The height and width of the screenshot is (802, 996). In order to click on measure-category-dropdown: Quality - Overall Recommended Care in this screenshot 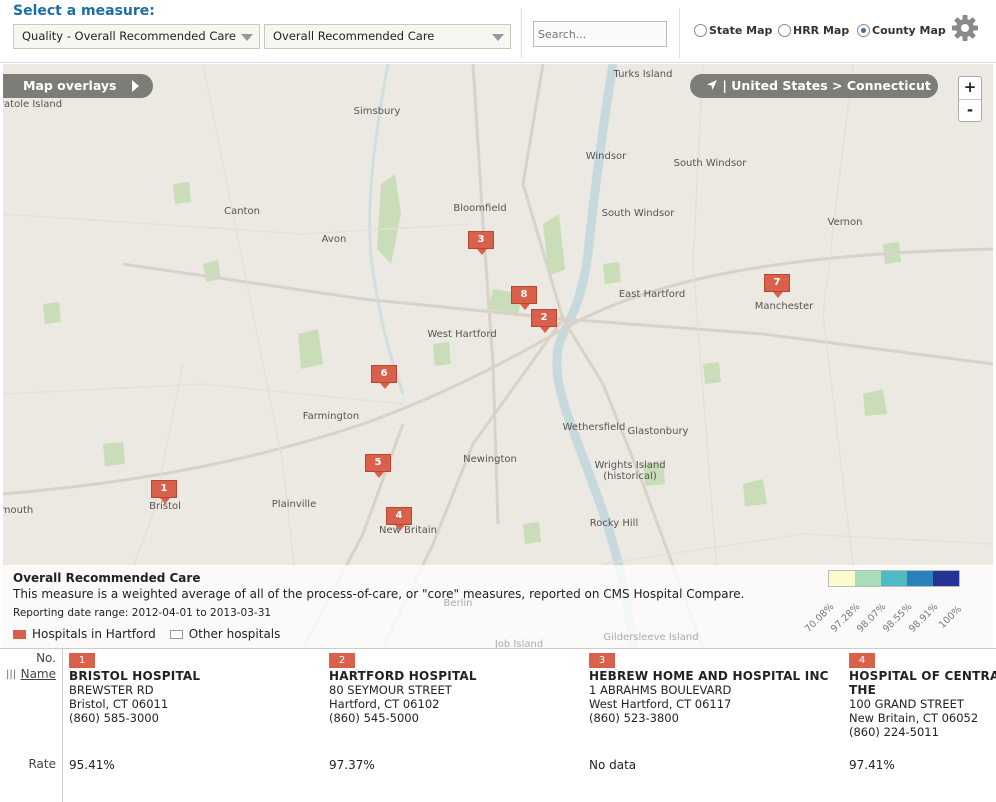, I will do `click(136, 36)`.